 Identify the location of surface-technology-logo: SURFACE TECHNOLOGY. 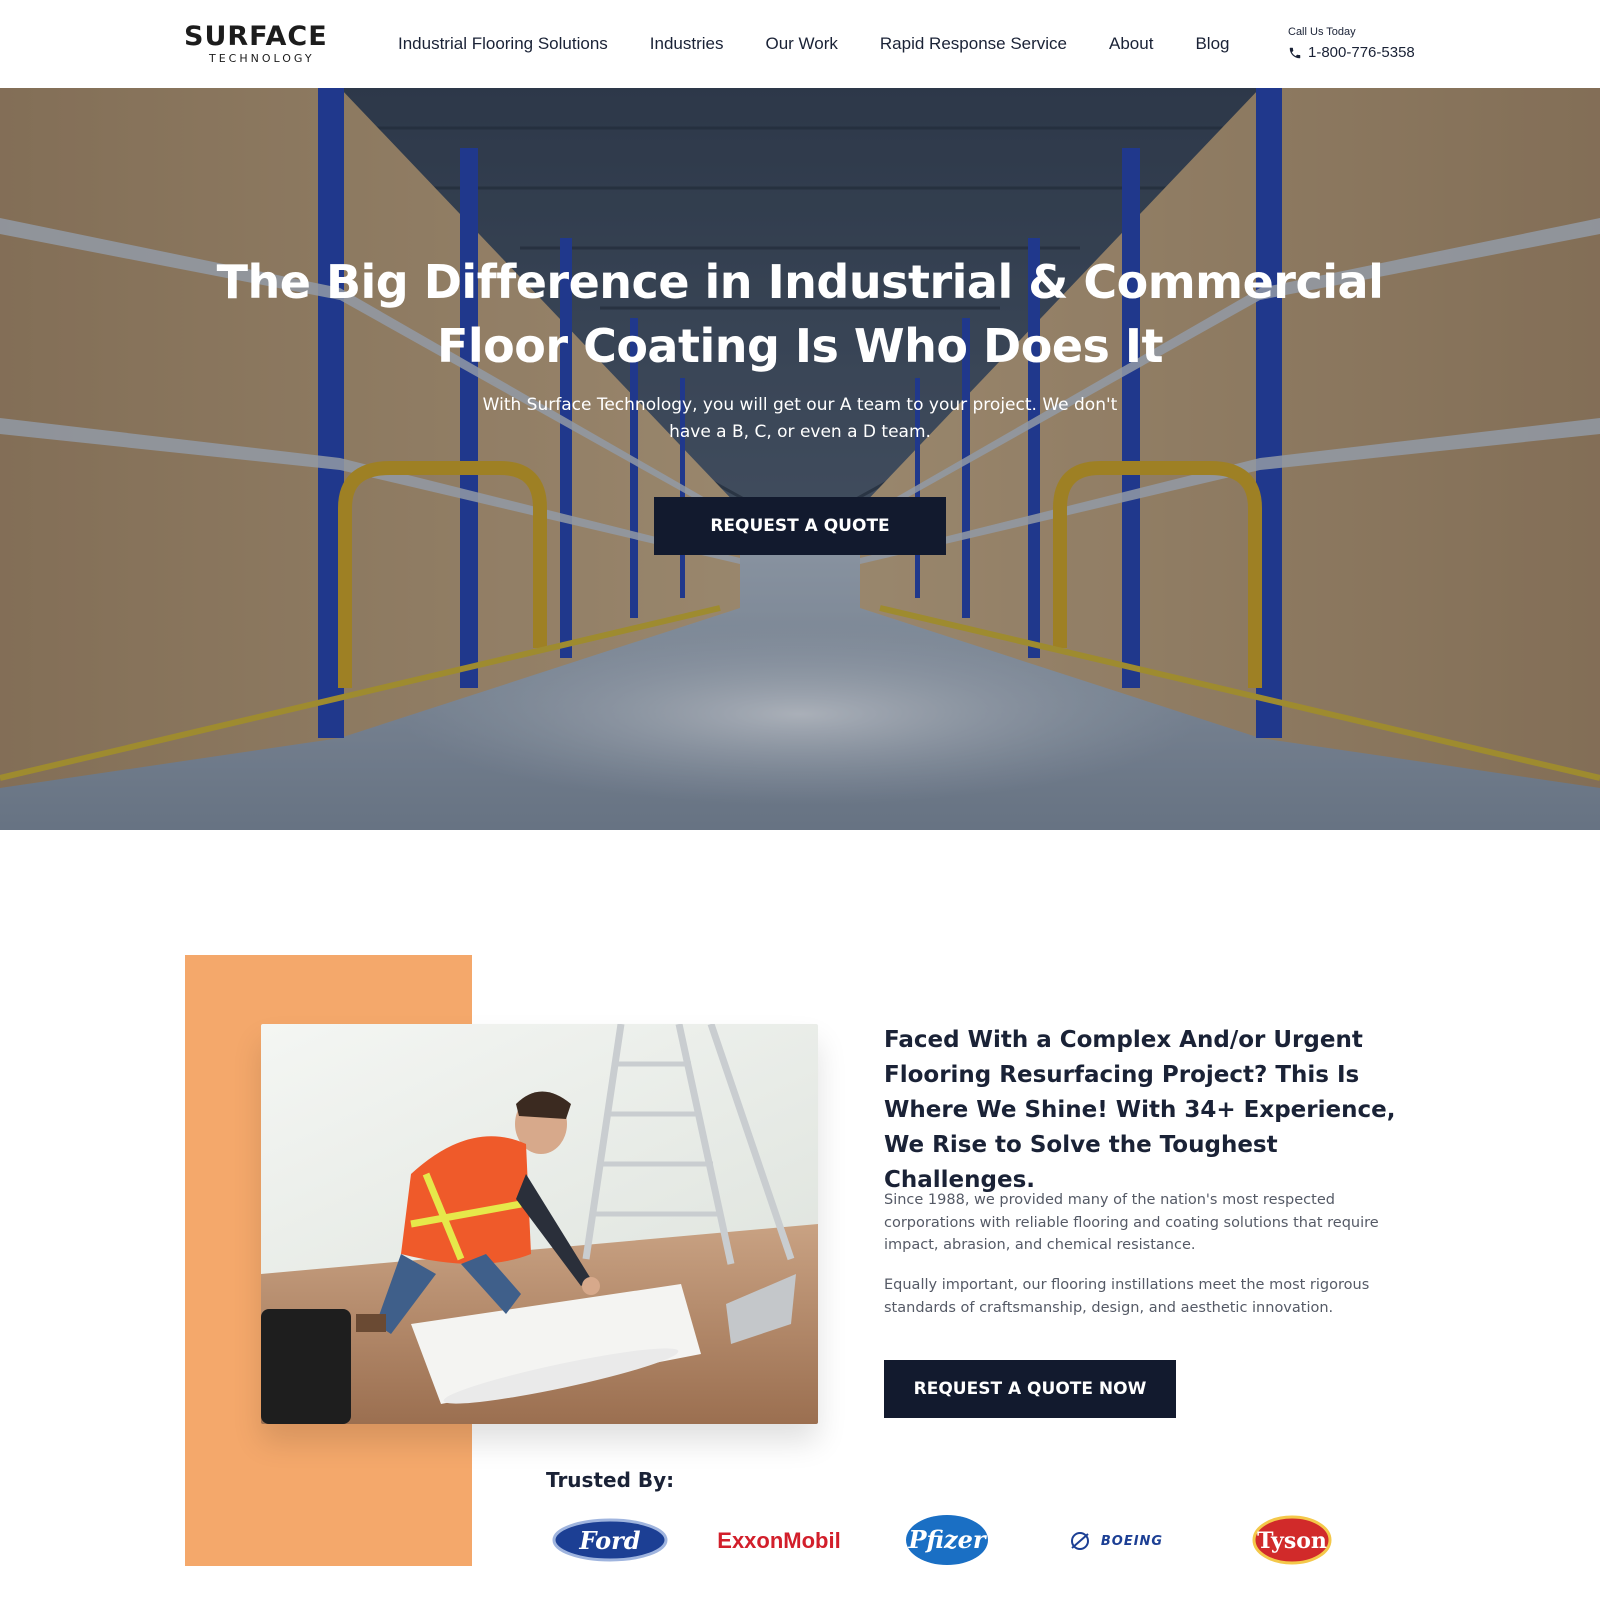
(264, 43).